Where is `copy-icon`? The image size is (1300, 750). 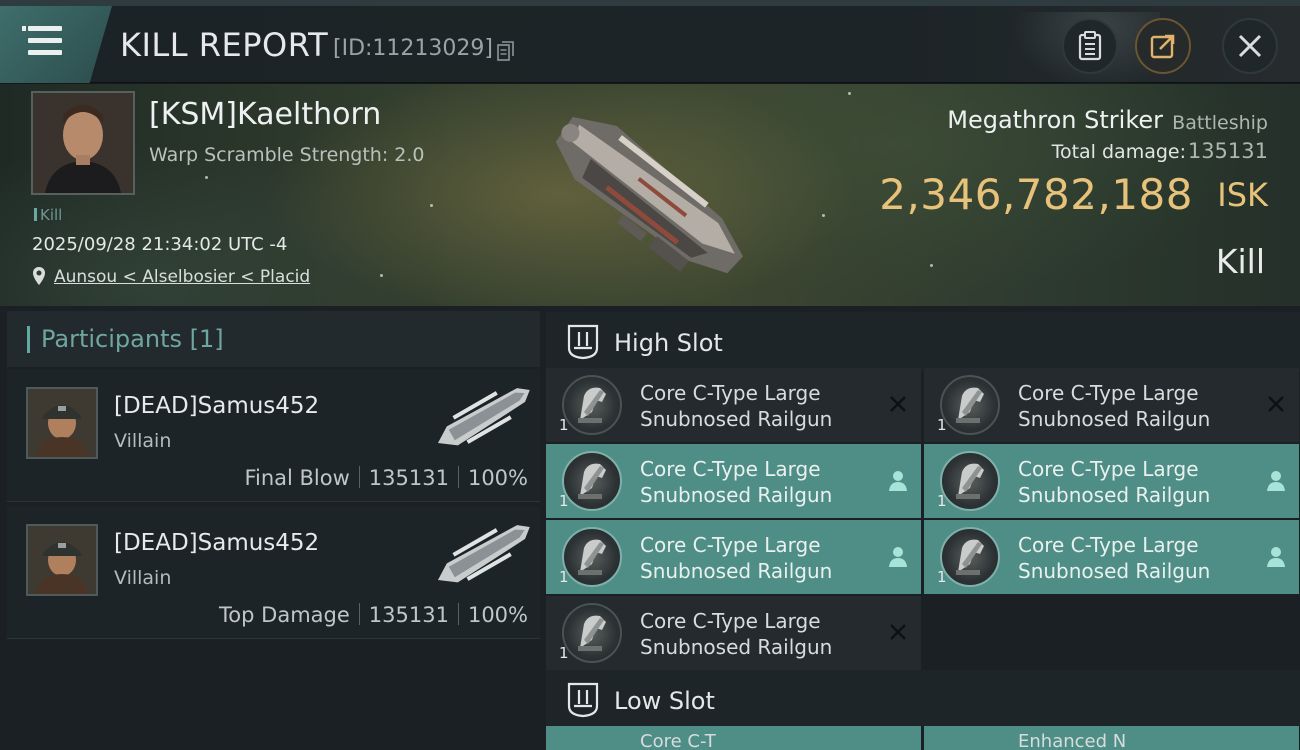
copy-icon is located at coordinates (505, 51).